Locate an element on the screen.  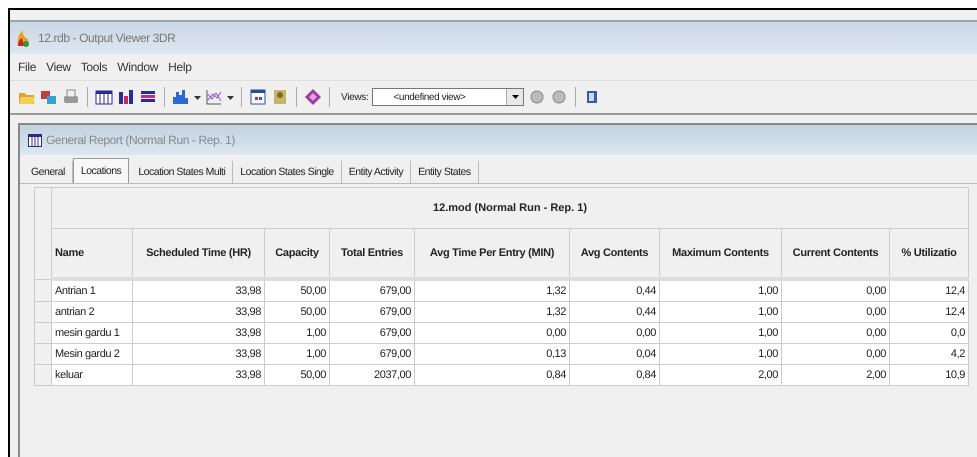
column-header: Avg Time Per Entry (MIN) is located at coordinates (492, 253).